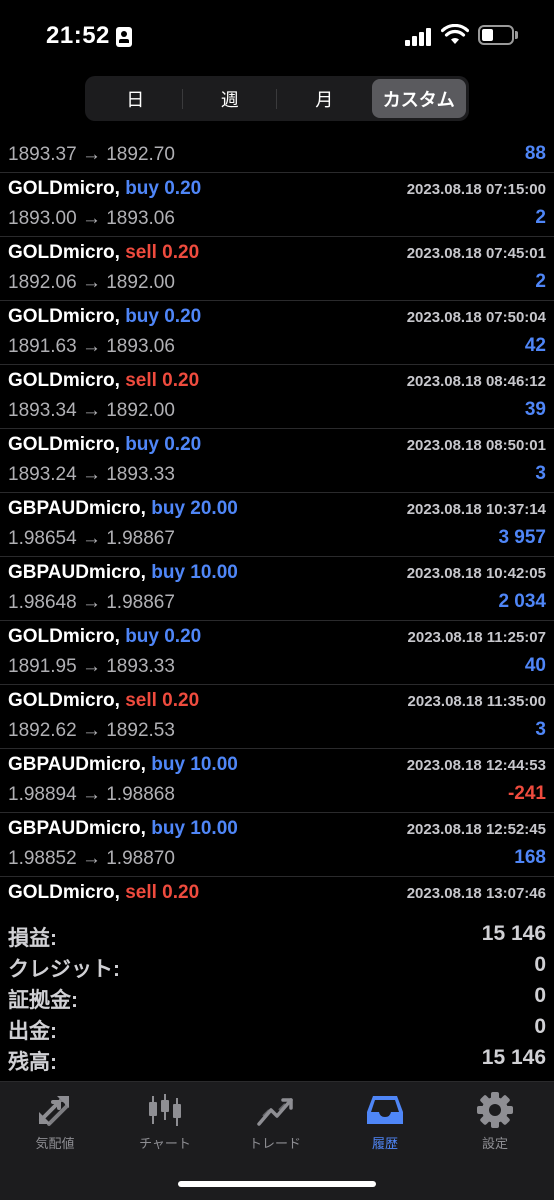 This screenshot has height=1200, width=554. What do you see at coordinates (275, 1112) in the screenshot?
I see `trade-trend-icon` at bounding box center [275, 1112].